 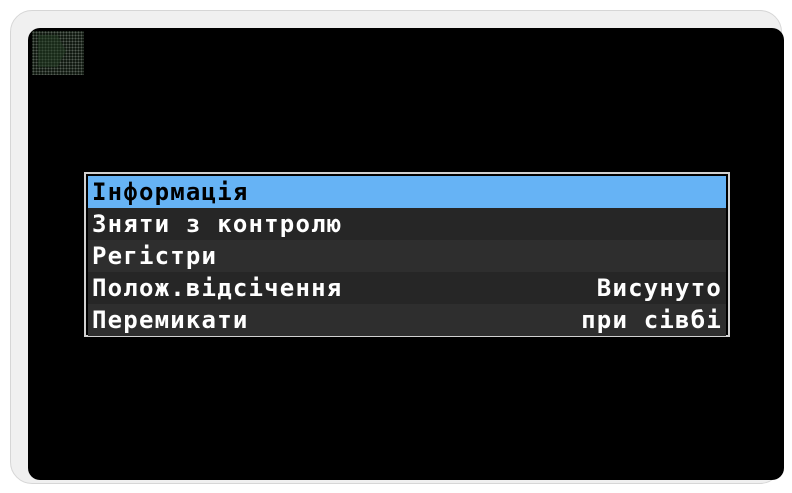 I want to click on menu-item-switch: Перемикати при сівбі, so click(x=407, y=320).